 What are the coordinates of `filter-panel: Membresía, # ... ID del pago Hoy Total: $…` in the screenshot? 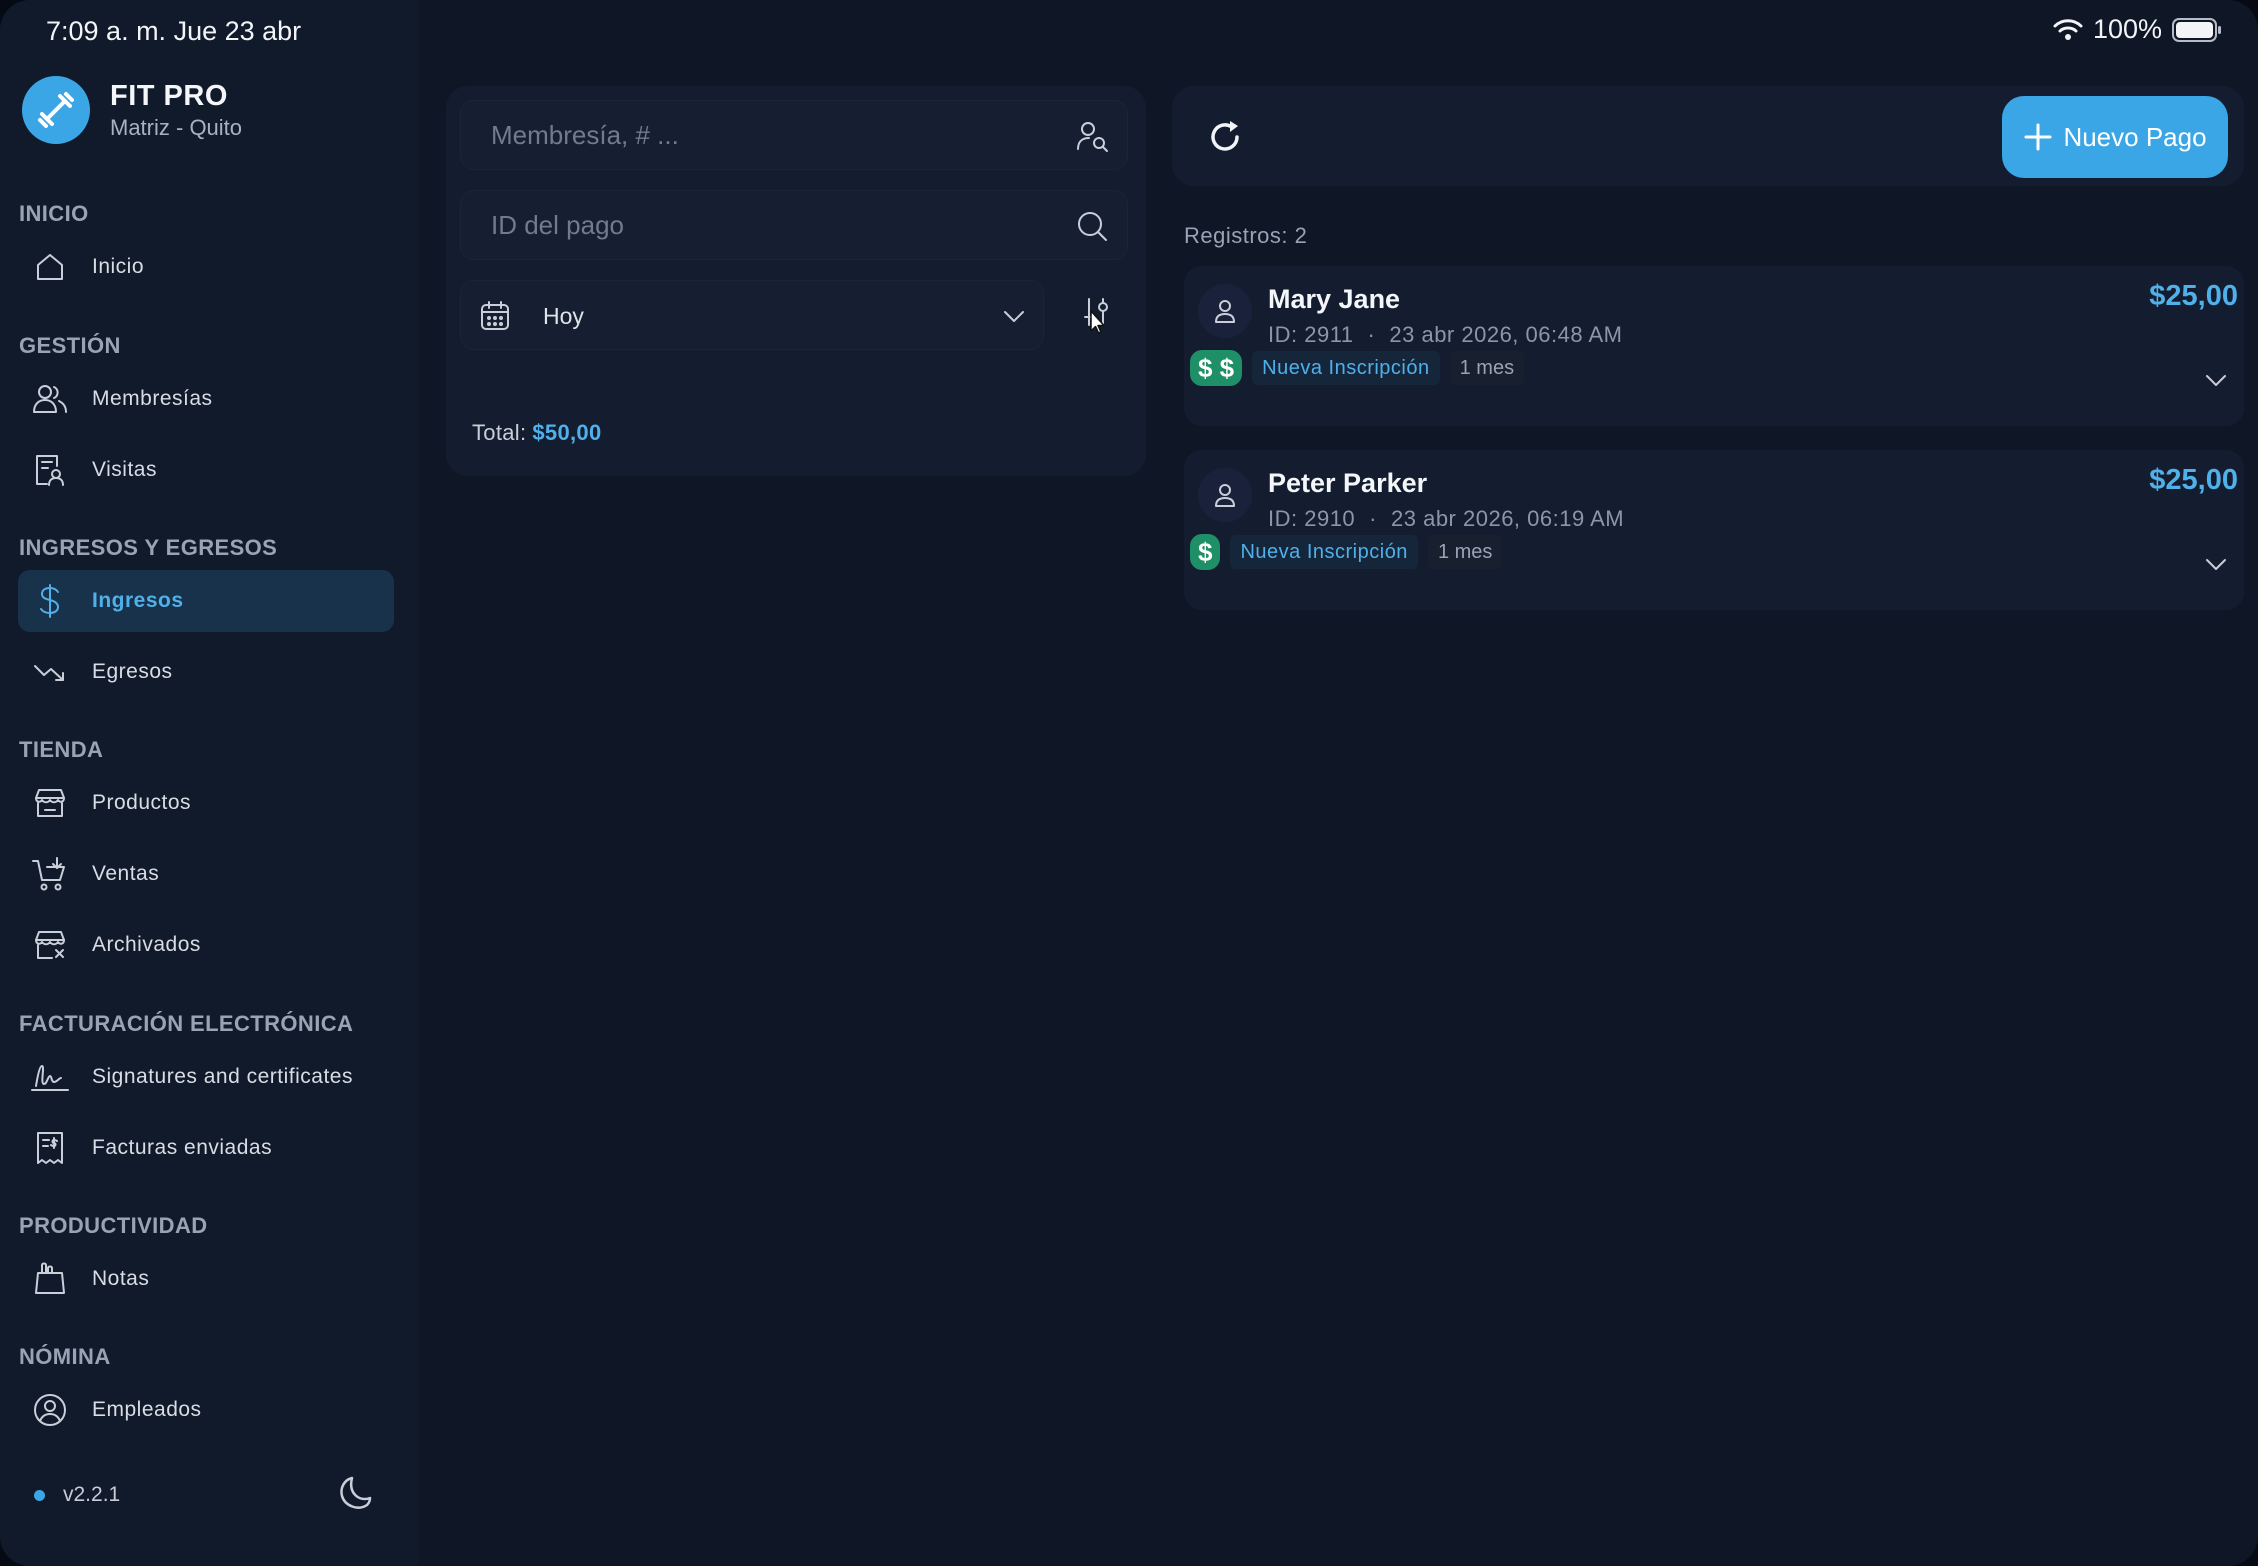 It's located at (796, 281).